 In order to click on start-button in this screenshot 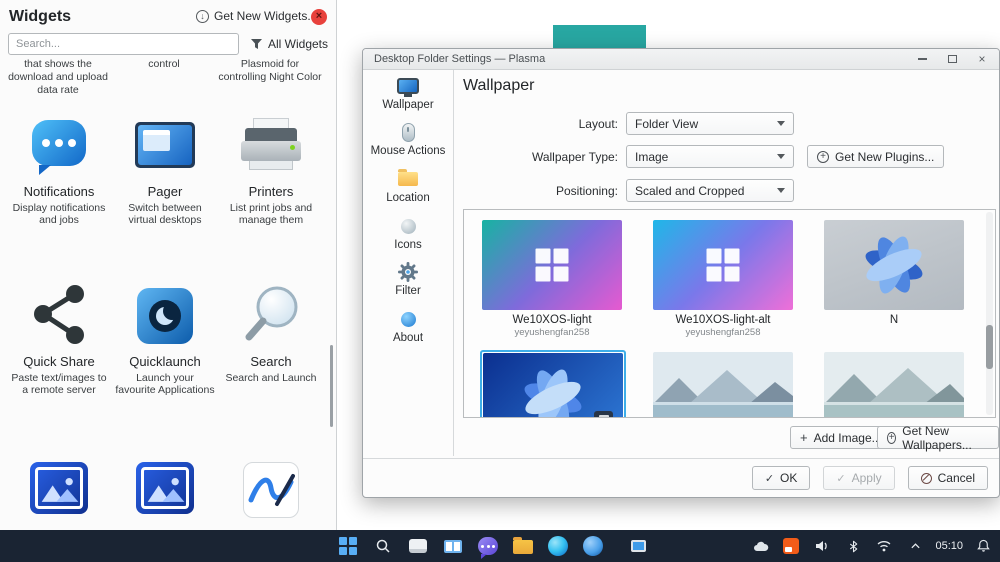, I will do `click(348, 546)`.